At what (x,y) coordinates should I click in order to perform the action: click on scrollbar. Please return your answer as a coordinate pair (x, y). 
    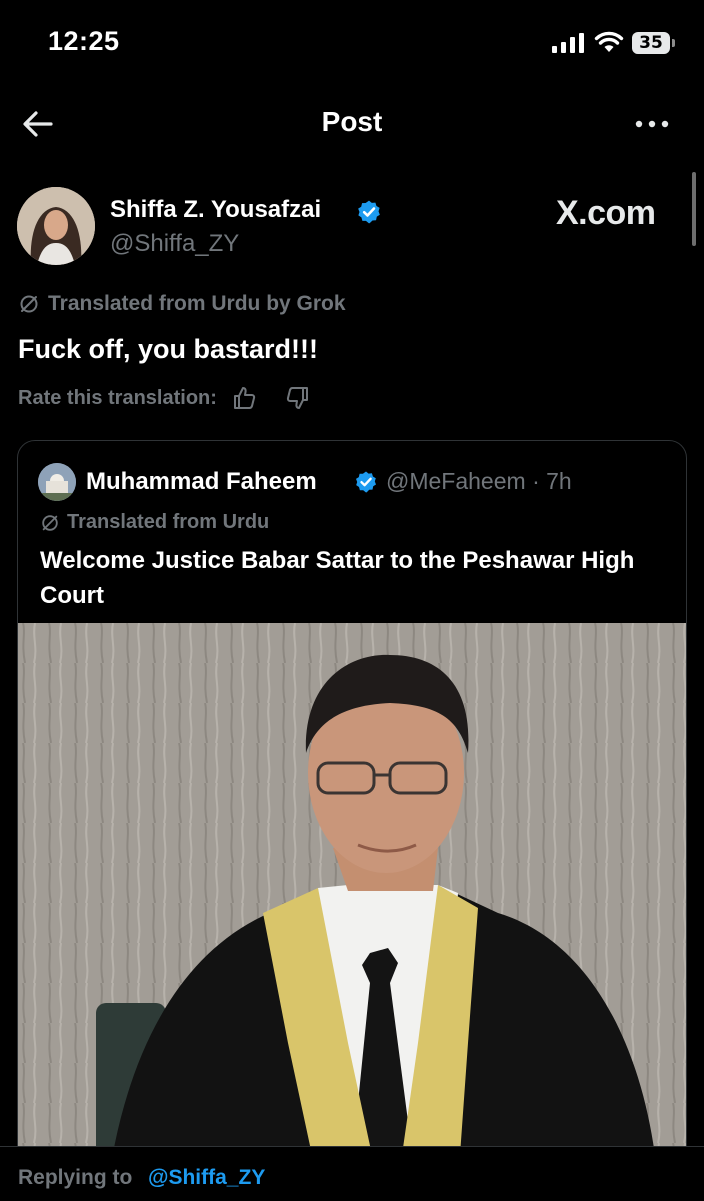
    Looking at the image, I should click on (694, 209).